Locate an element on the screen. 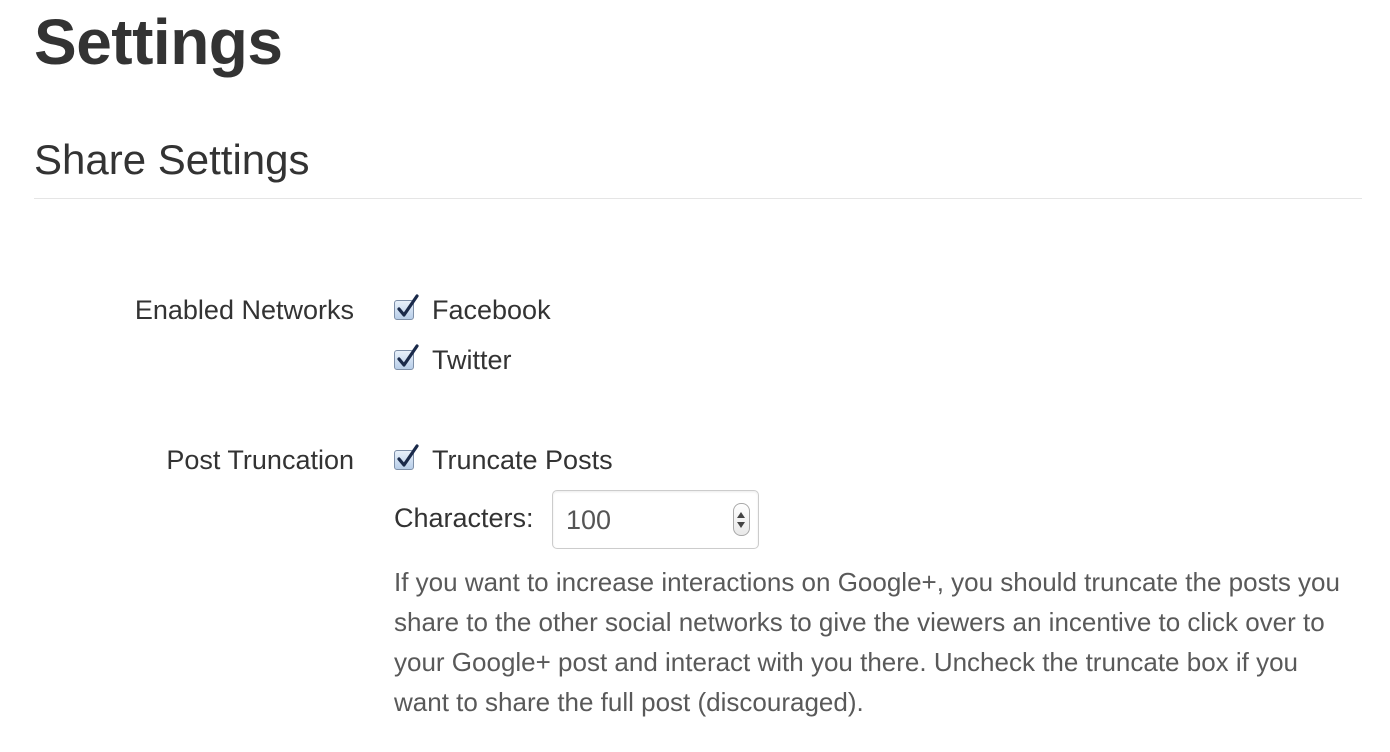 This screenshot has height=752, width=1390. facebook-label: Facebook is located at coordinates (491, 310).